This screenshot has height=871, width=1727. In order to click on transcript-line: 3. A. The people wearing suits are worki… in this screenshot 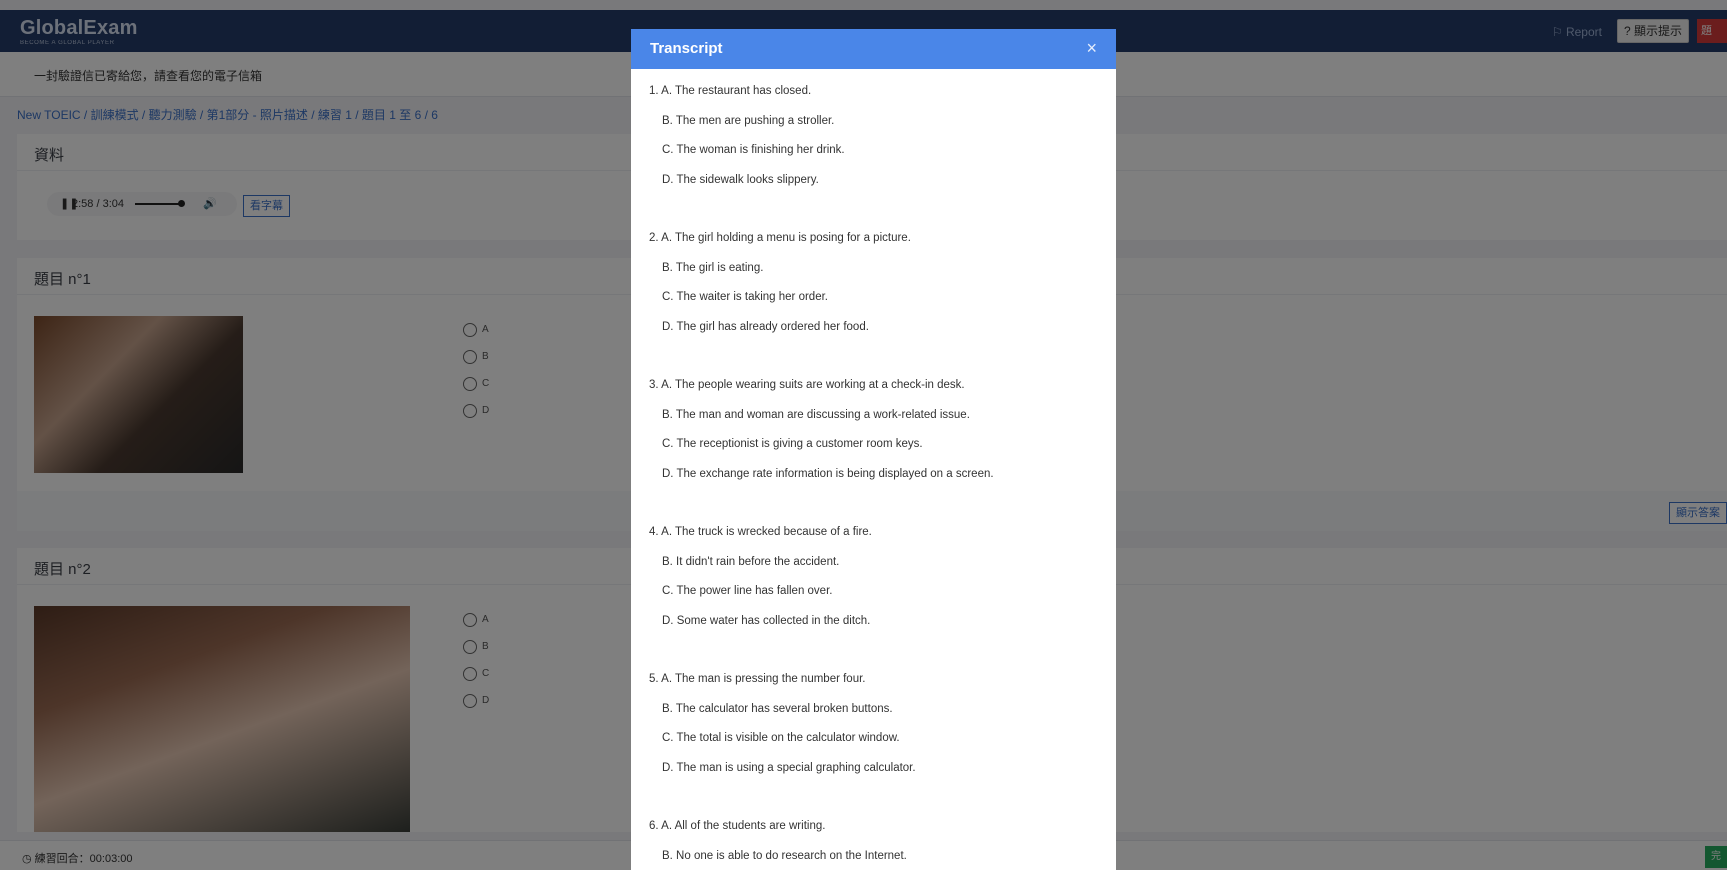, I will do `click(807, 385)`.